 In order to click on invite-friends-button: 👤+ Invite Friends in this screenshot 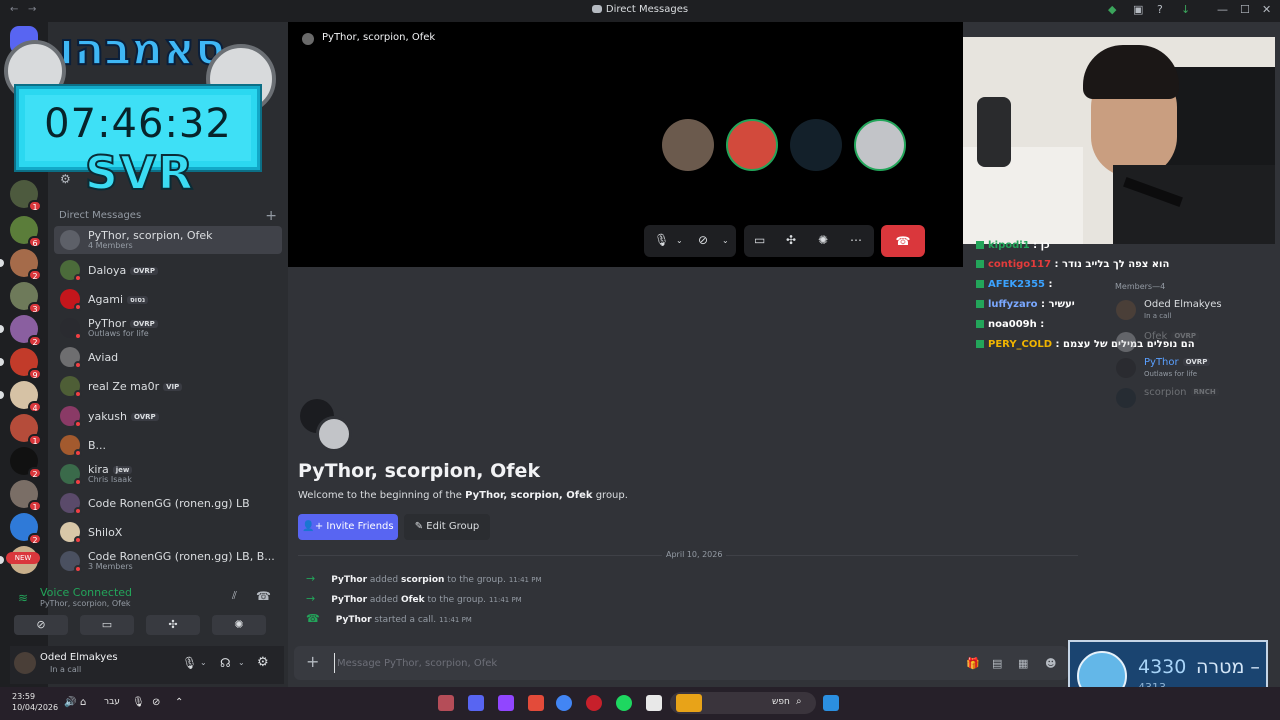, I will do `click(348, 527)`.